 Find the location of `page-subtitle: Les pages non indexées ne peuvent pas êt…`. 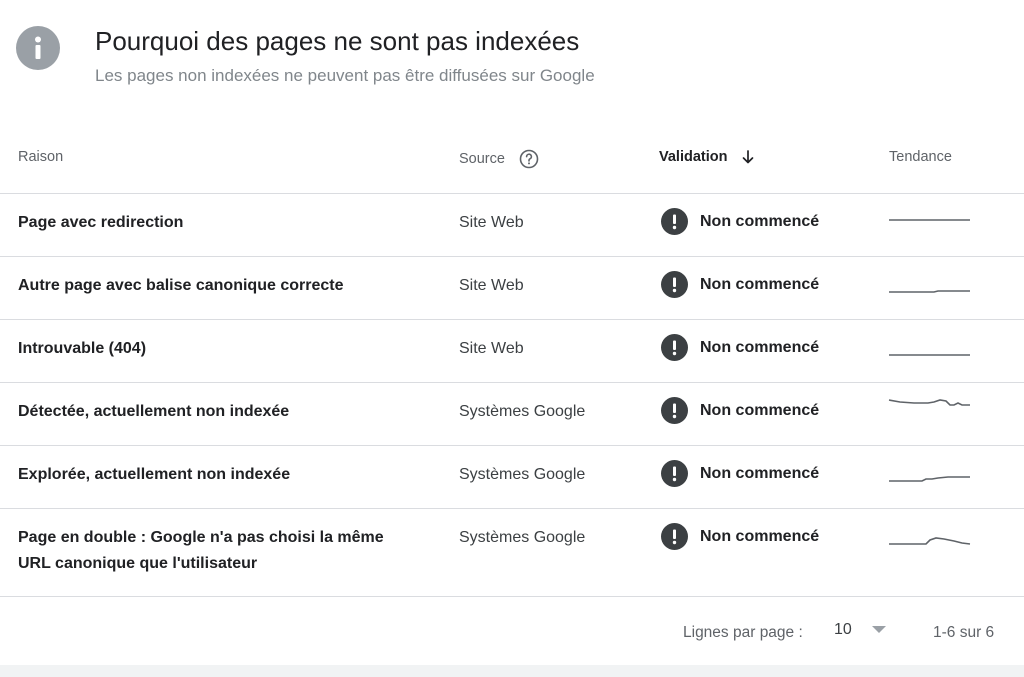

page-subtitle: Les pages non indexées ne peuvent pas êt… is located at coordinates (345, 75).